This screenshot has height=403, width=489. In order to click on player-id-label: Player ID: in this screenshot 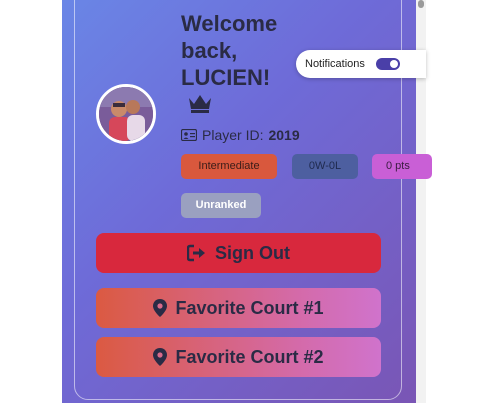, I will do `click(233, 135)`.